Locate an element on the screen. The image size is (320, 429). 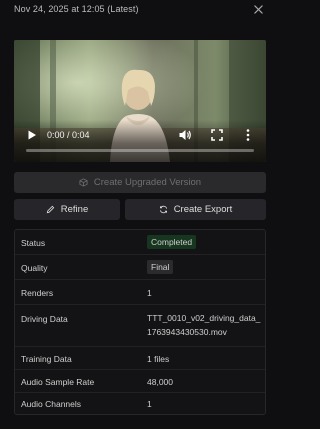
create-export-button: Create Export is located at coordinates (195, 209).